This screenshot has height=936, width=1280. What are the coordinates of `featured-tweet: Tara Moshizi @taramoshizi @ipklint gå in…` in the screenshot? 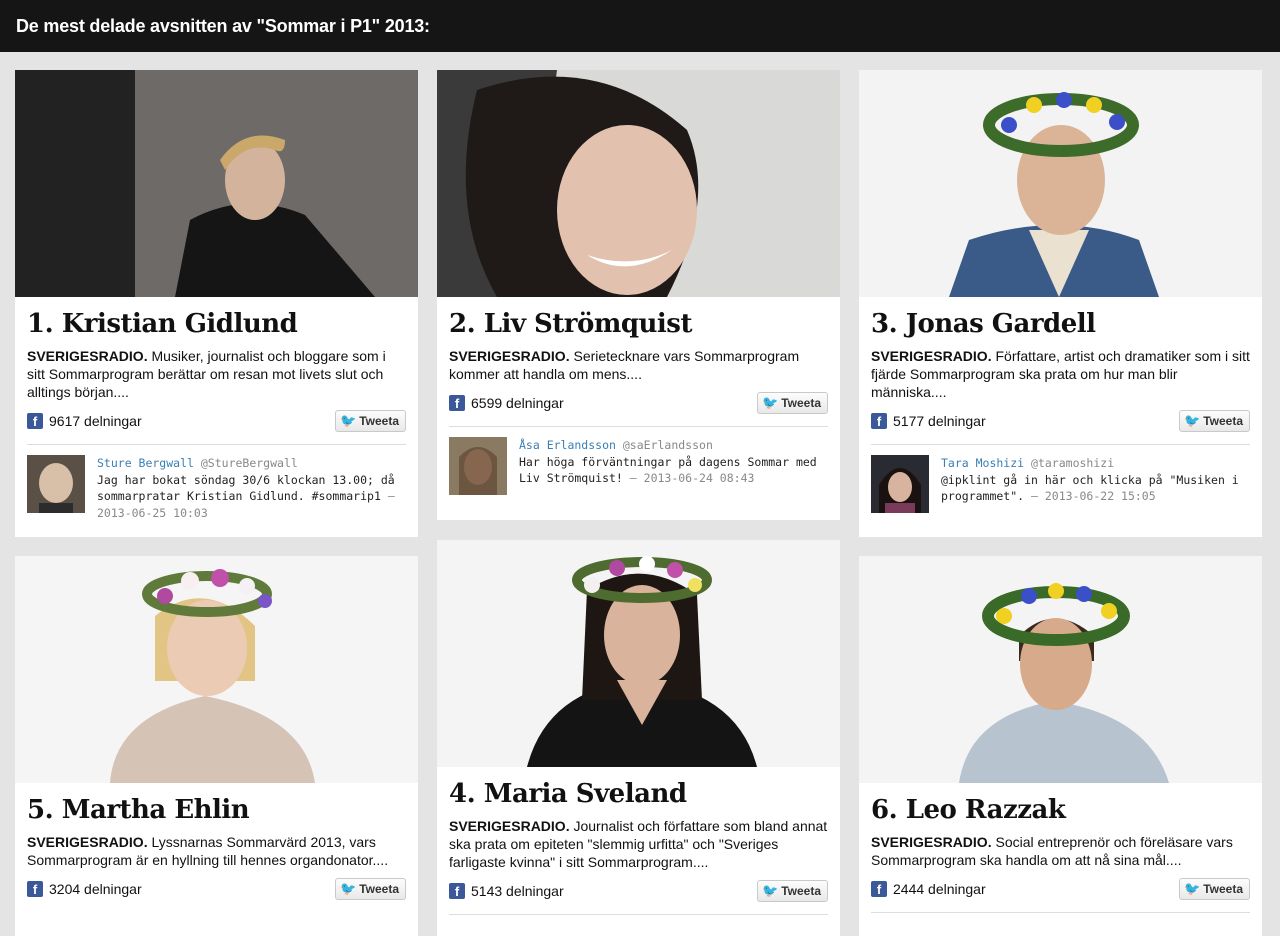 It's located at (1060, 484).